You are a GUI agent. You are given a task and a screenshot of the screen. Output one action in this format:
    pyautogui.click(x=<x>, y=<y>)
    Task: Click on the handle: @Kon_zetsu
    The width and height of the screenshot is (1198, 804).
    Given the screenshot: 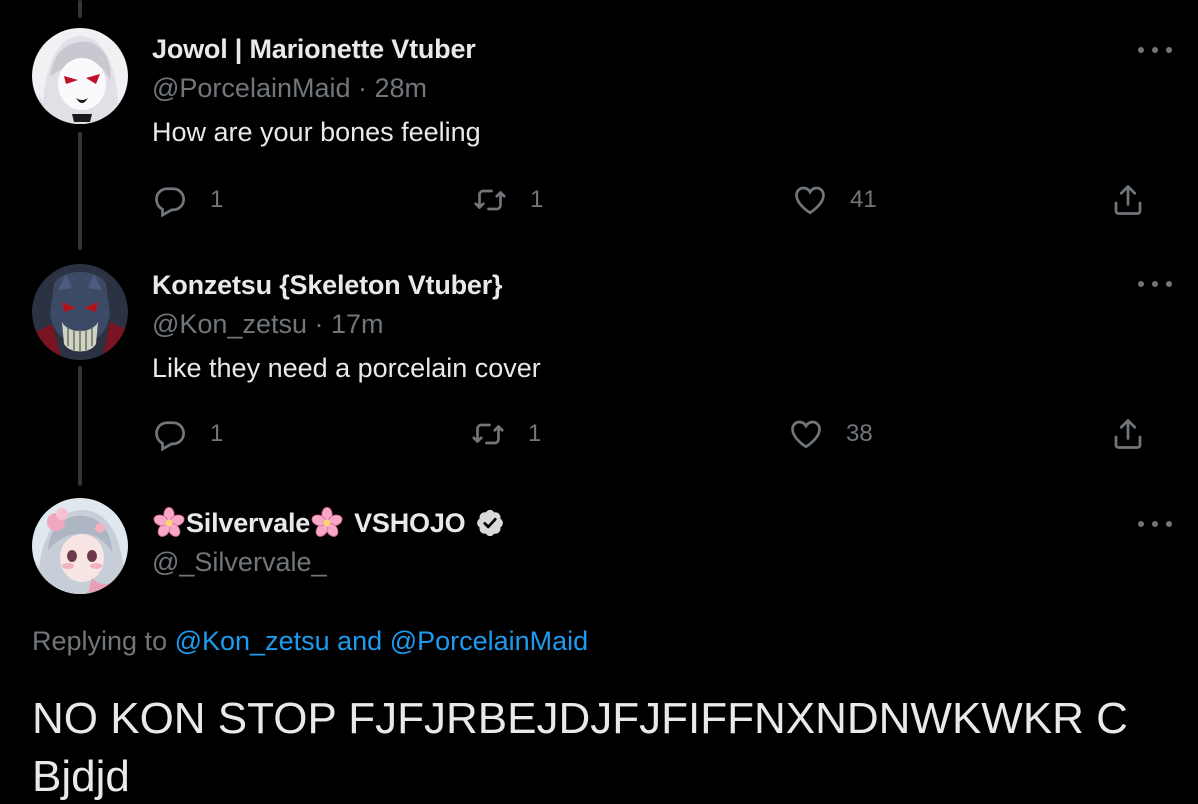 What is the action you would take?
    pyautogui.click(x=229, y=324)
    